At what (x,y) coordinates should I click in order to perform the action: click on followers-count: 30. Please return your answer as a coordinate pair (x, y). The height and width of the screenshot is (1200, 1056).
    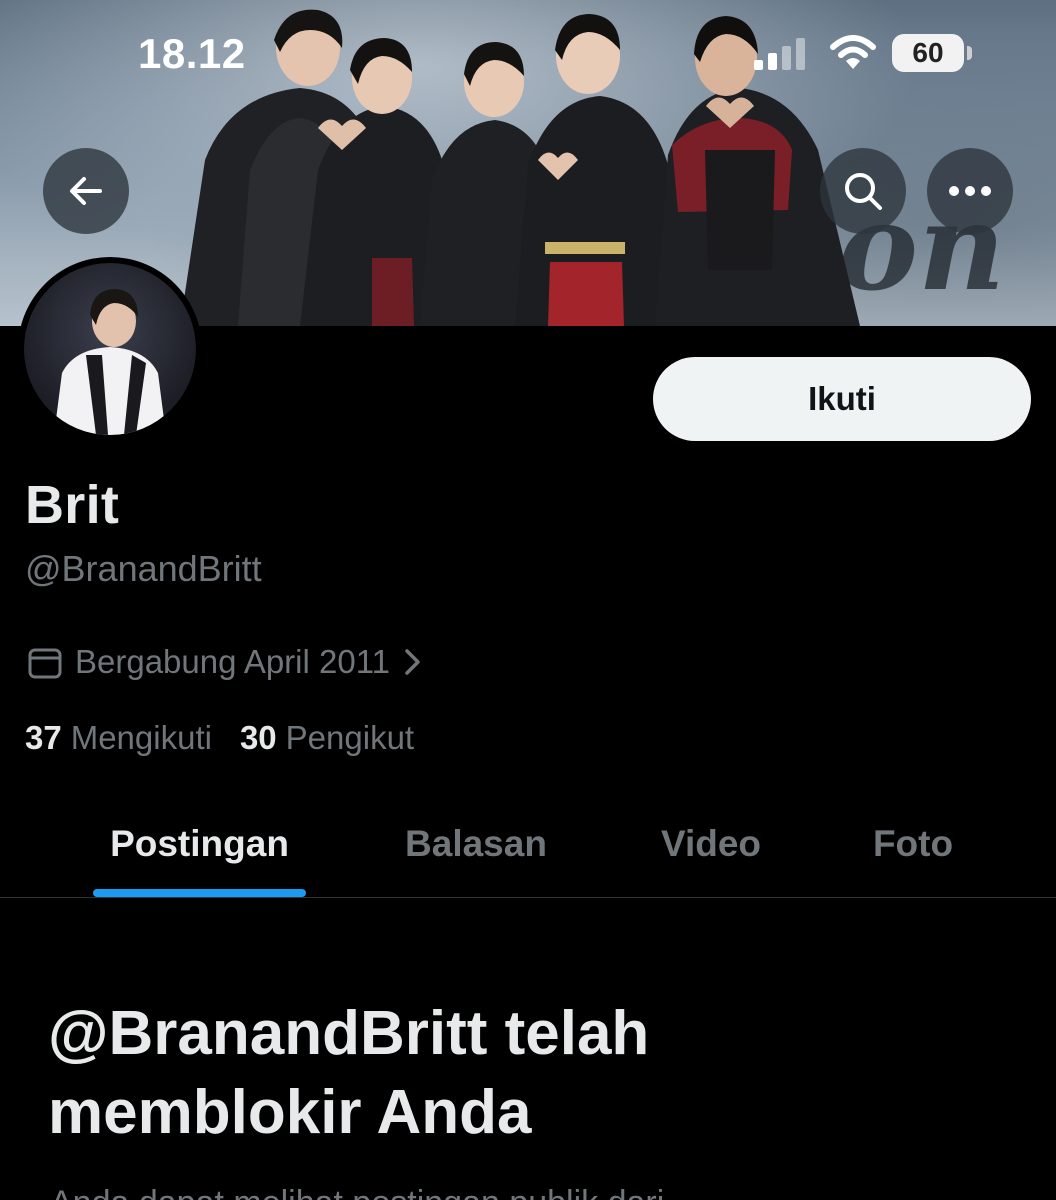
    Looking at the image, I should click on (258, 737).